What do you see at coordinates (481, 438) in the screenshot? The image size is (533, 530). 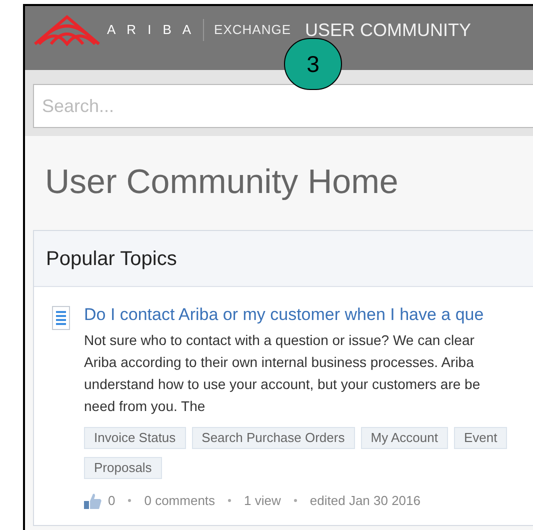 I see `tag-chip: Event` at bounding box center [481, 438].